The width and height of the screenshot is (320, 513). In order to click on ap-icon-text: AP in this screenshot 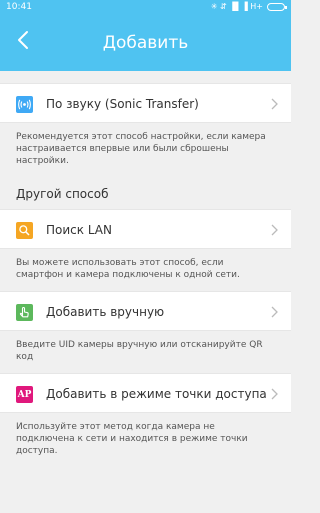, I will do `click(24, 394)`.